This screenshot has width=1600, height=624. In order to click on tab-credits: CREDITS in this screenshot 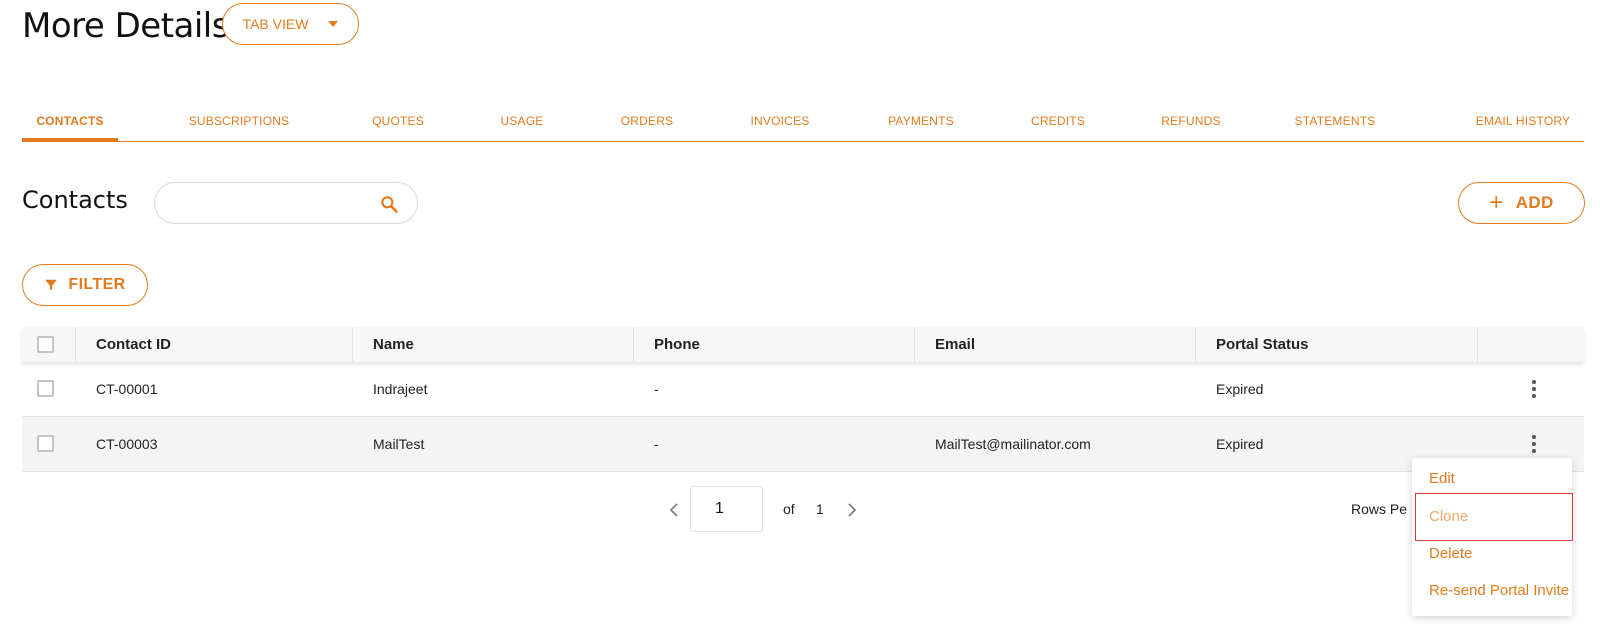, I will do `click(1058, 120)`.